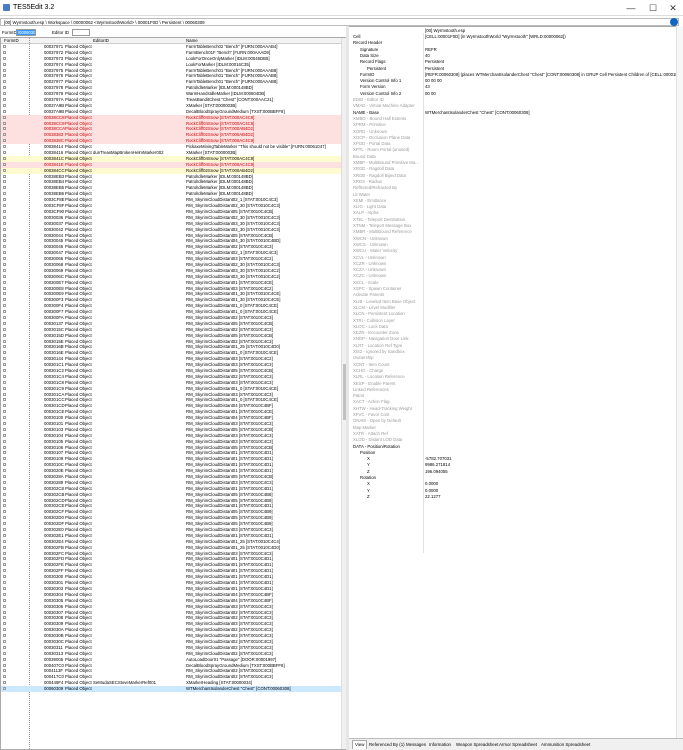 This screenshot has width=683, height=750. I want to click on field-value: 22.1277, so click(554, 497).